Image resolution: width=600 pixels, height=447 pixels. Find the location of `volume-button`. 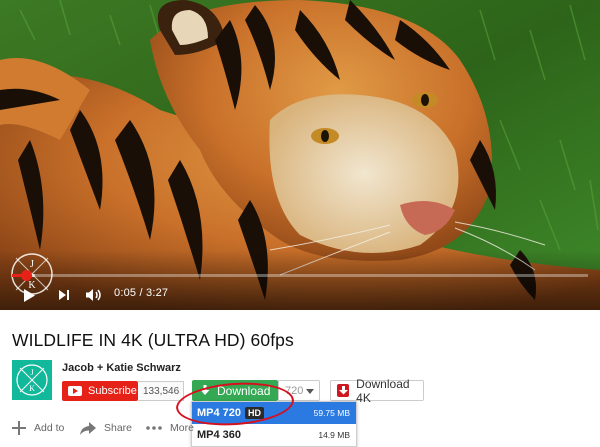

volume-button is located at coordinates (94, 295).